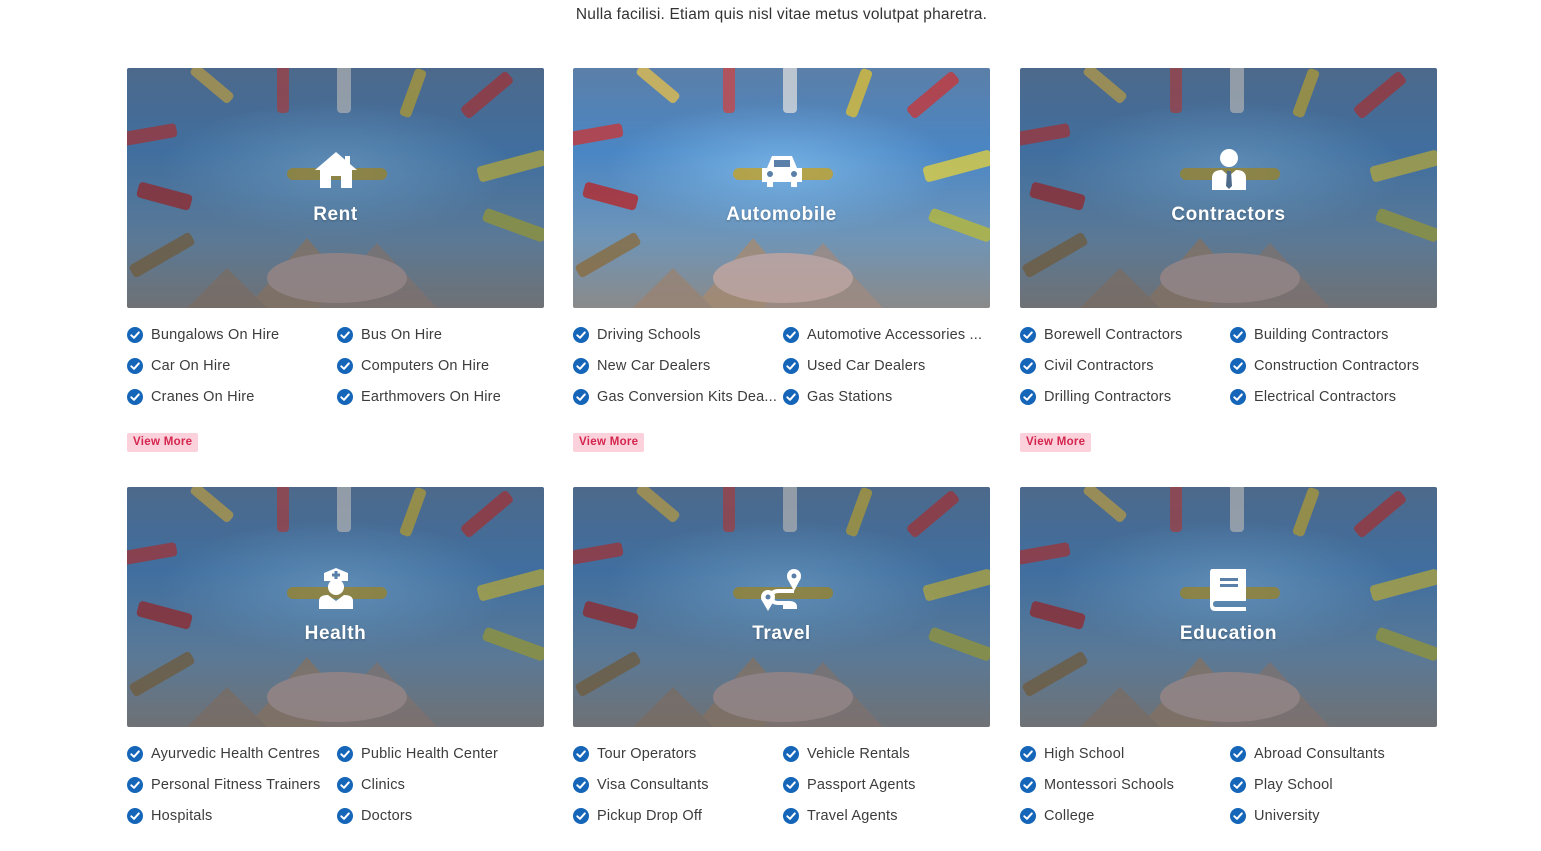 This screenshot has height=851, width=1541. What do you see at coordinates (858, 754) in the screenshot?
I see `category-item-label: Vehicle Rentals` at bounding box center [858, 754].